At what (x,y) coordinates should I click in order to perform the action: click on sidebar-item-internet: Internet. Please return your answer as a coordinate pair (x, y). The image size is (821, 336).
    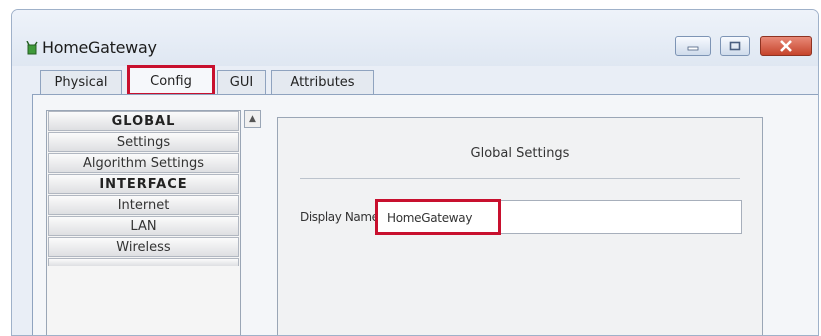
    Looking at the image, I should click on (143, 205).